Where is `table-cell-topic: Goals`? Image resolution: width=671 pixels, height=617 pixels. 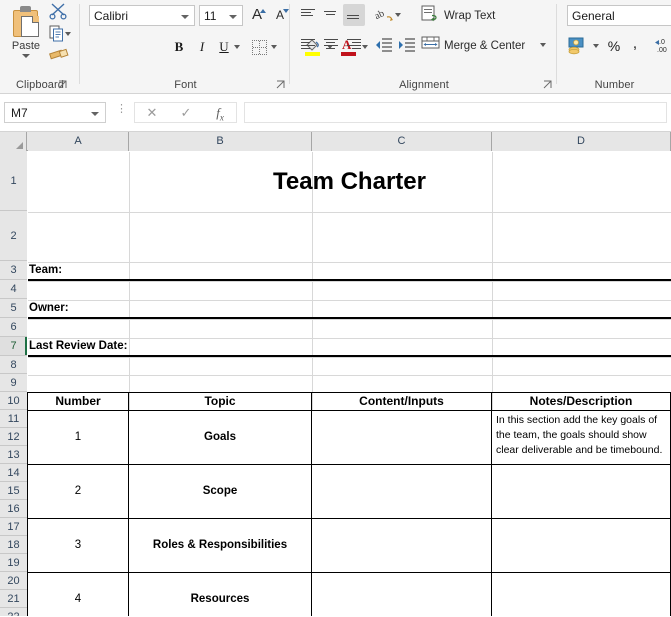 table-cell-topic: Goals is located at coordinates (220, 437).